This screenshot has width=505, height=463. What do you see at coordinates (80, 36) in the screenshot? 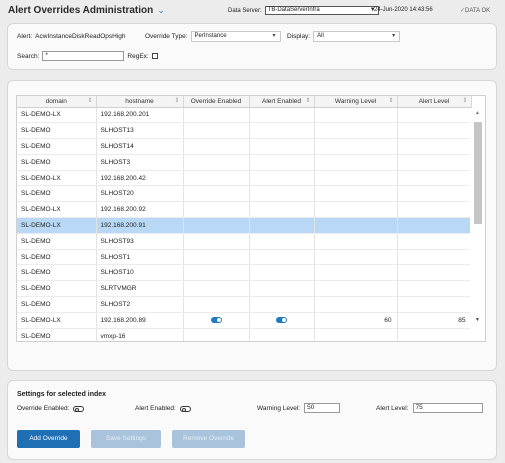
I see `alert-value: AcwInstanceDiskReadOpsHigh` at bounding box center [80, 36].